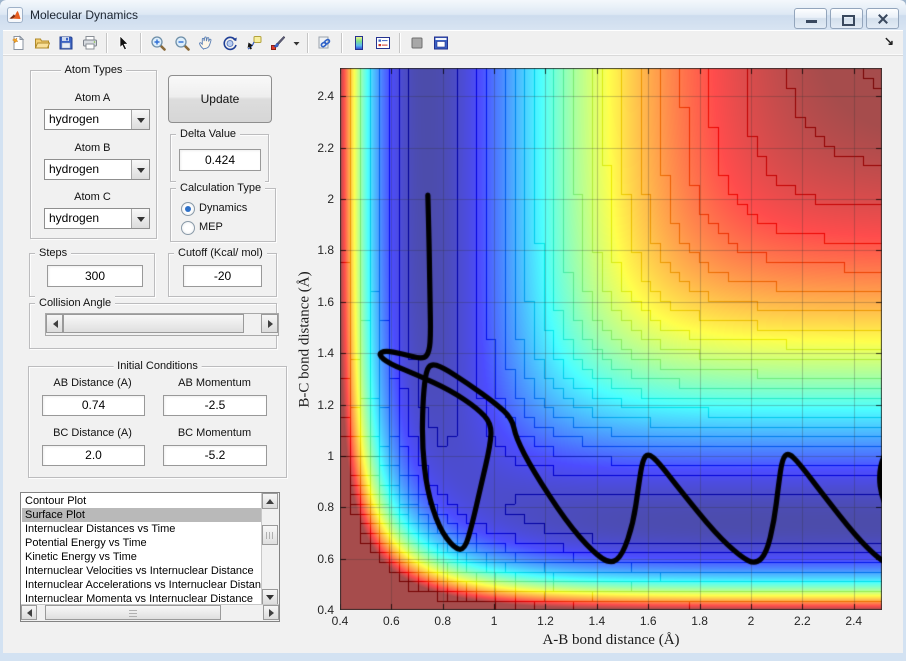  I want to click on zoom-in-button, so click(158, 43).